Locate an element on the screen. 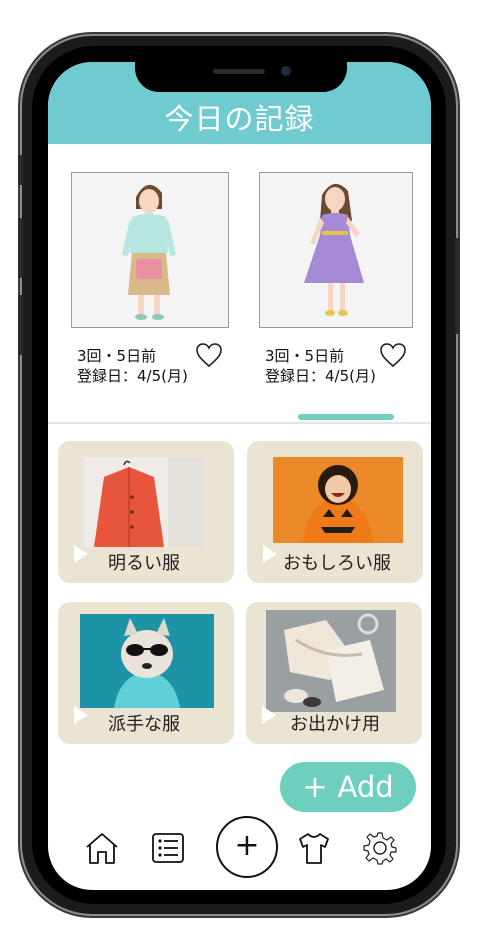  category-label: おもしろい服 is located at coordinates (337, 563).